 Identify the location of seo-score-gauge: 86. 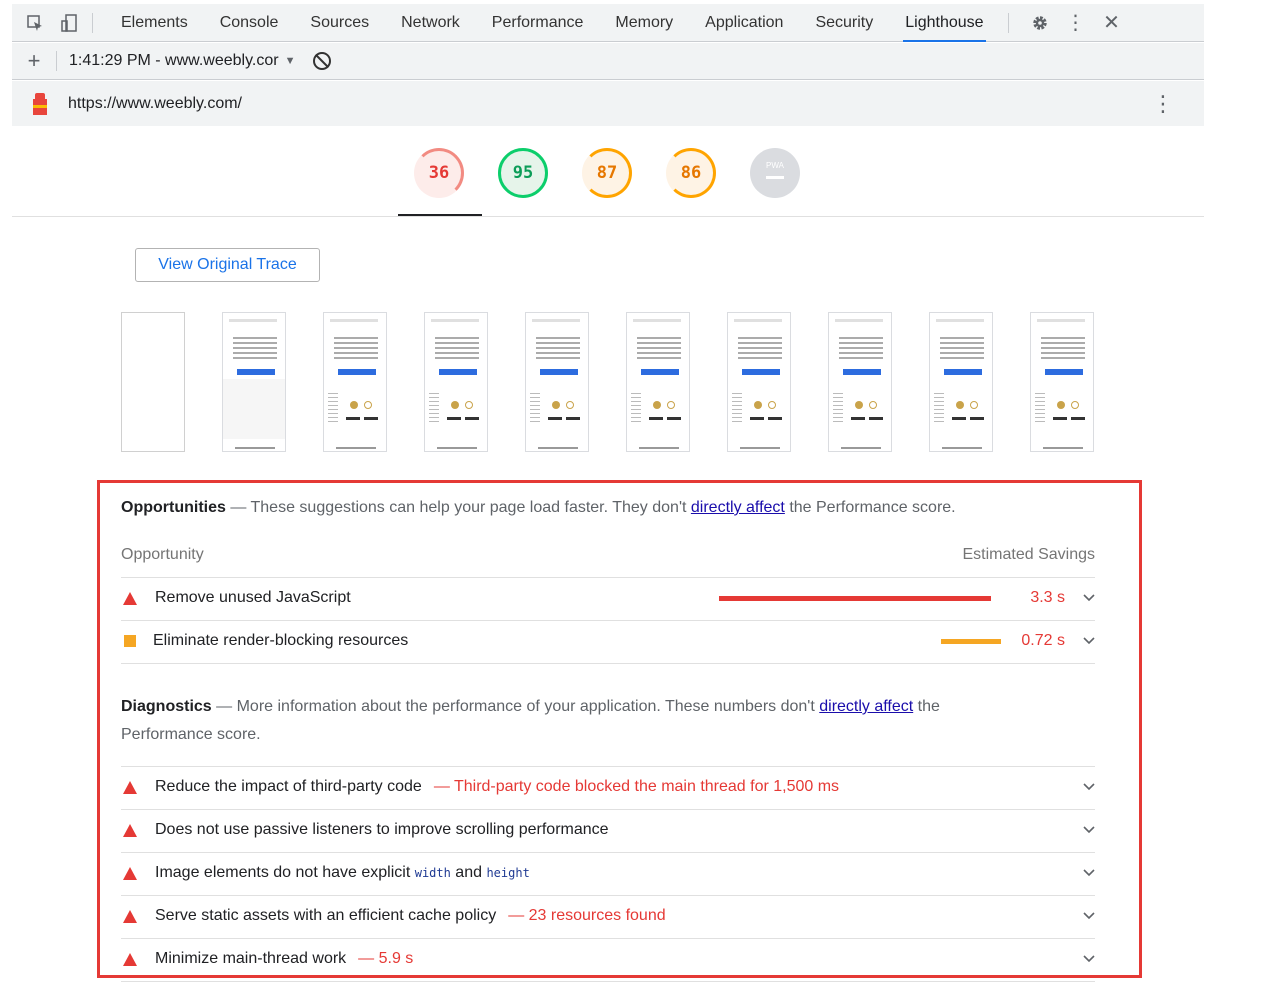
(691, 173).